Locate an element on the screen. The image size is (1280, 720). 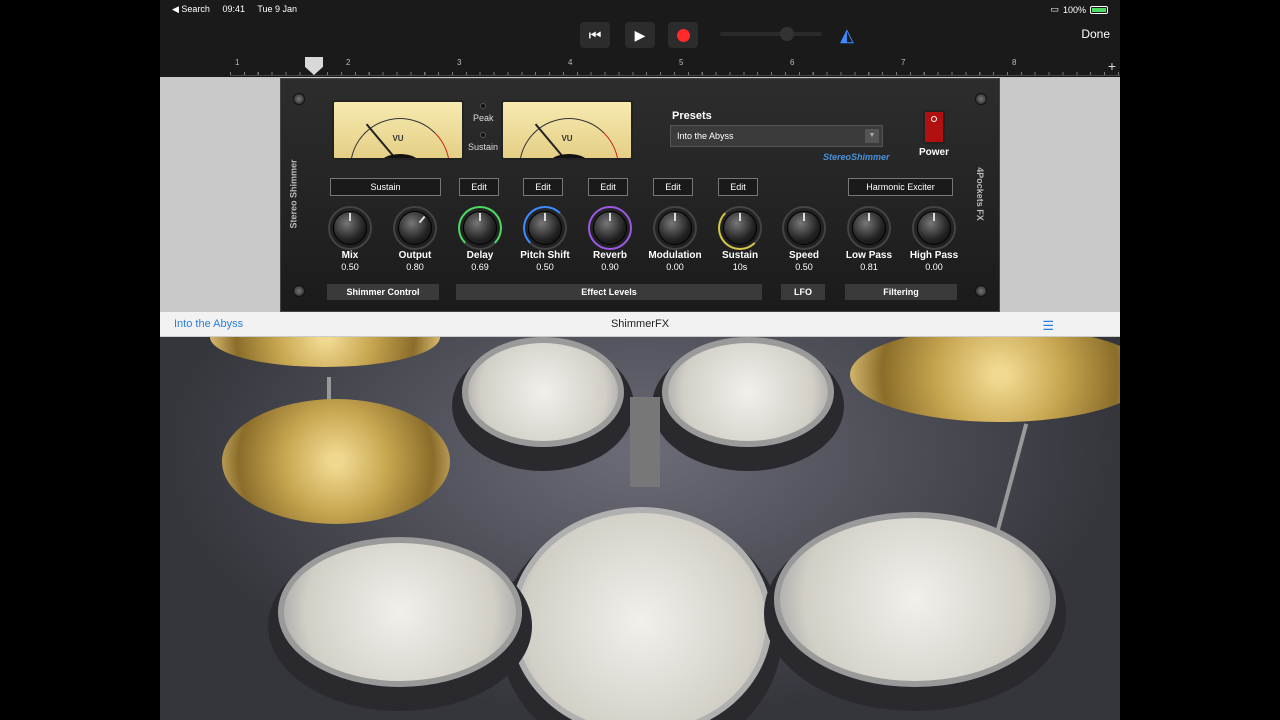
battery-percent: 100% is located at coordinates (1074, 9).